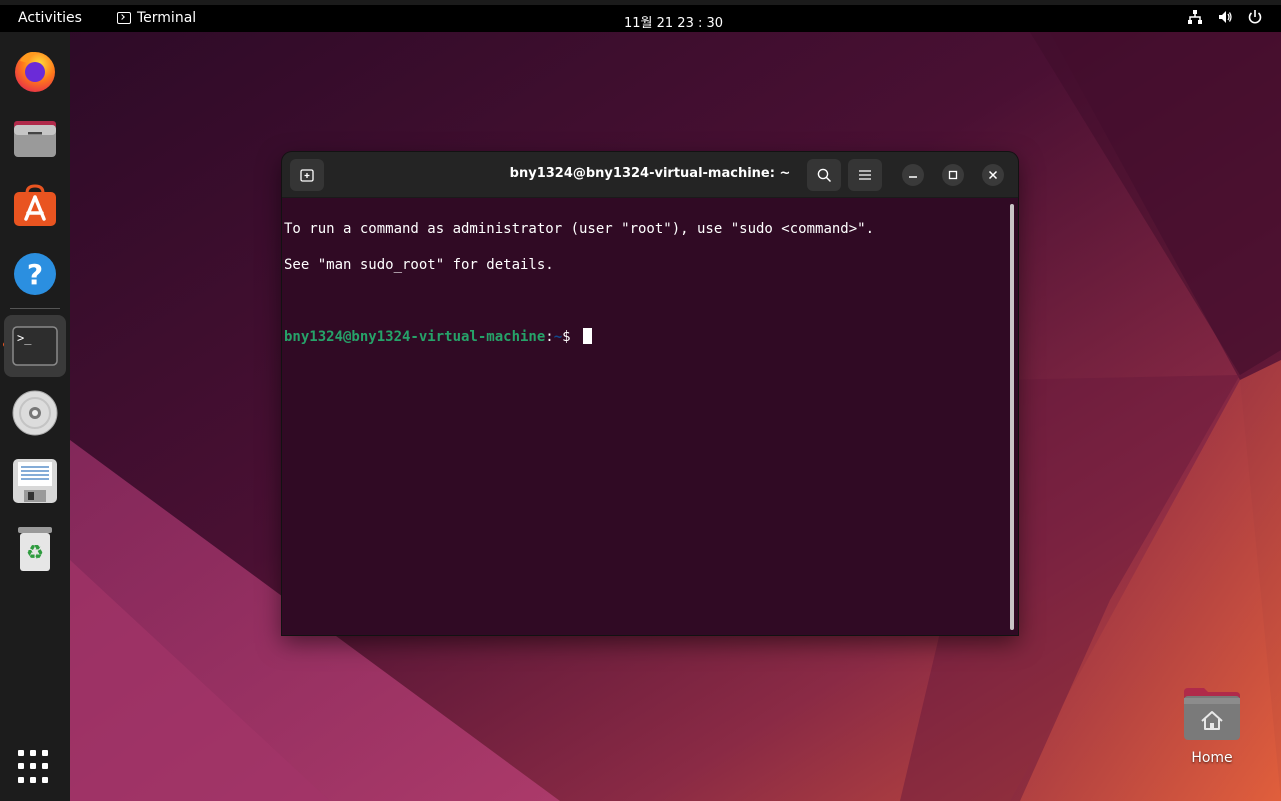  I want to click on search-icon, so click(824, 175).